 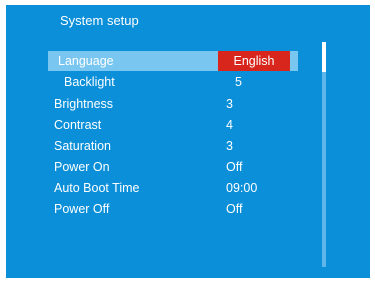 What do you see at coordinates (229, 125) in the screenshot?
I see `menu-item-value: 4` at bounding box center [229, 125].